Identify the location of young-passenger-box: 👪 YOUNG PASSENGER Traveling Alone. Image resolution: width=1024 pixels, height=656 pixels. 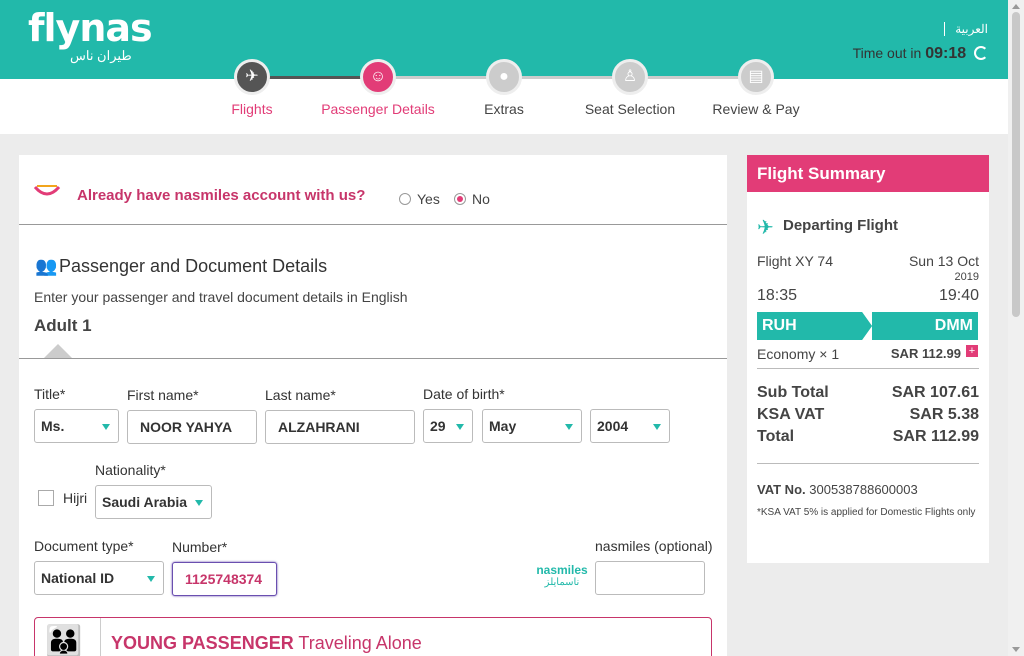
(373, 636).